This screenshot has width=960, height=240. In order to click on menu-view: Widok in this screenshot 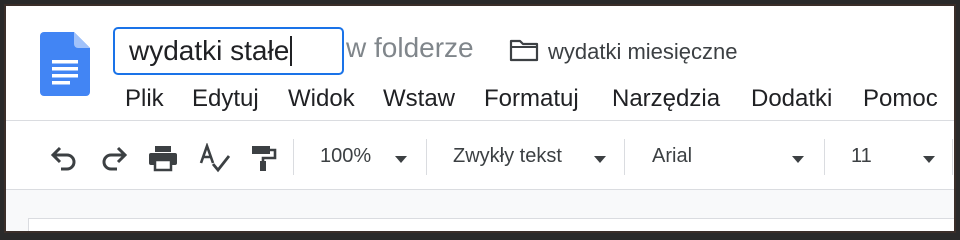, I will do `click(321, 99)`.